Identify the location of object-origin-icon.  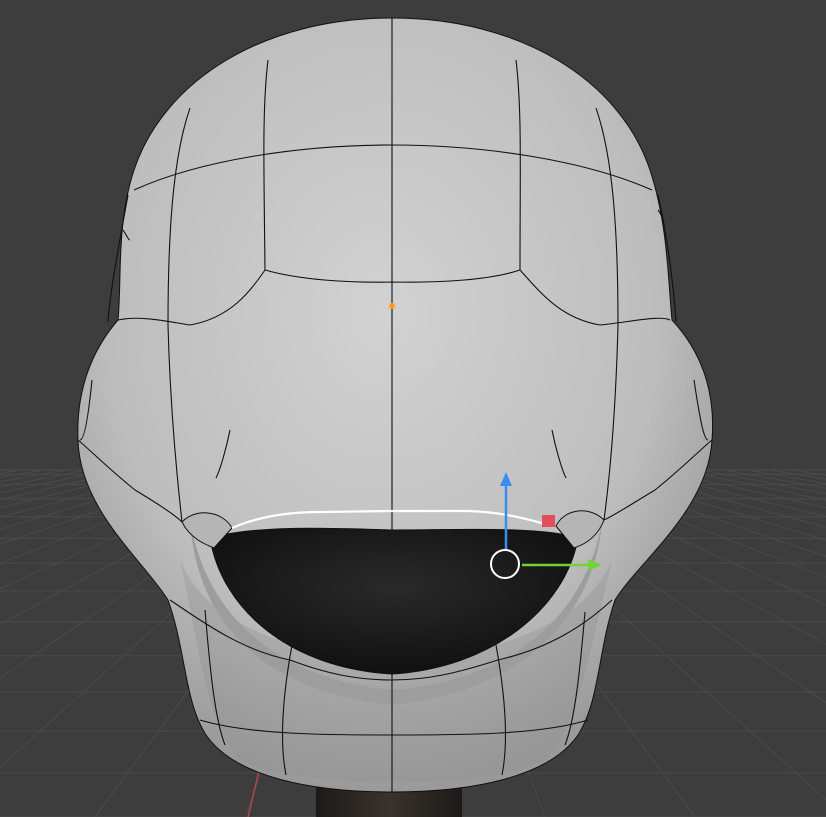
(392, 306).